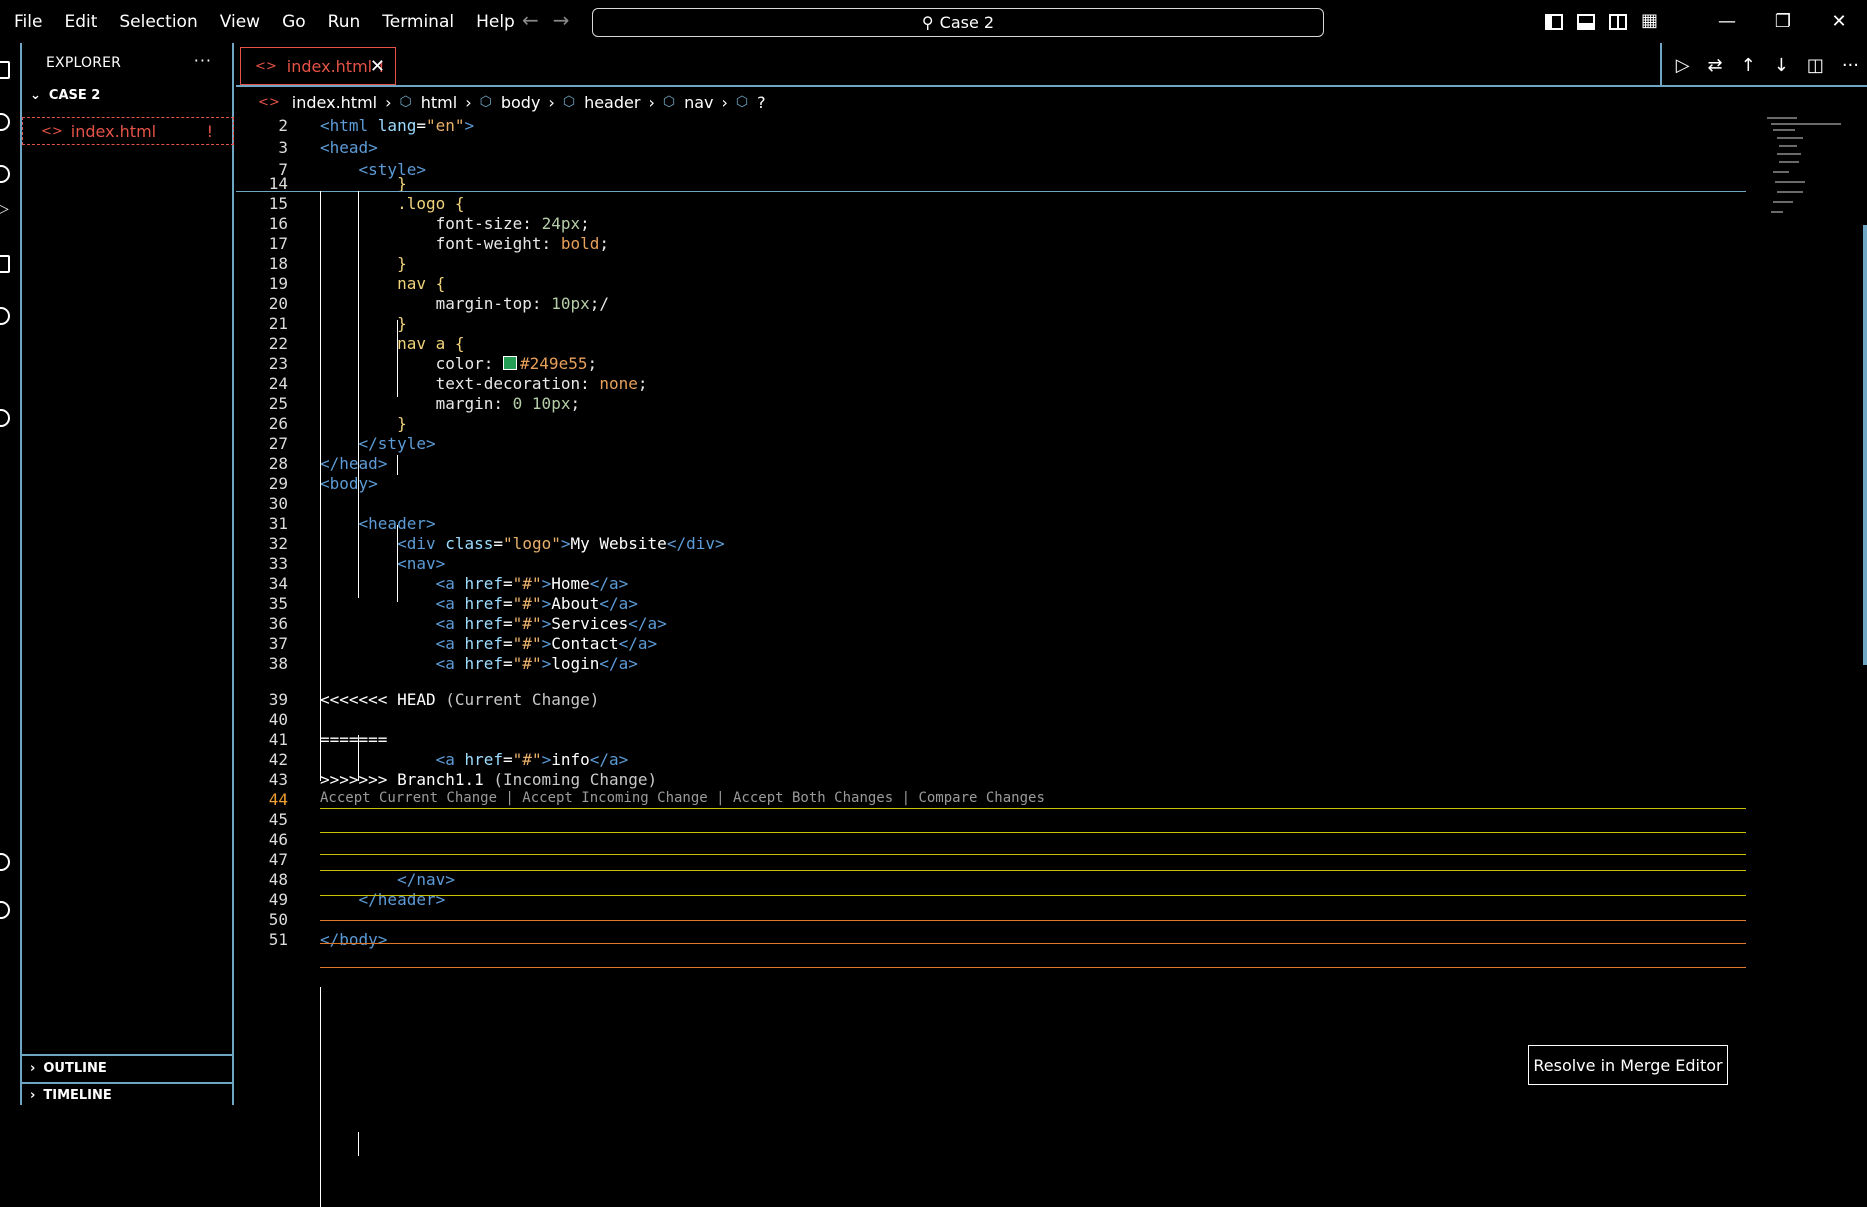  I want to click on code-line: 48 </nav>, so click(991, 880).